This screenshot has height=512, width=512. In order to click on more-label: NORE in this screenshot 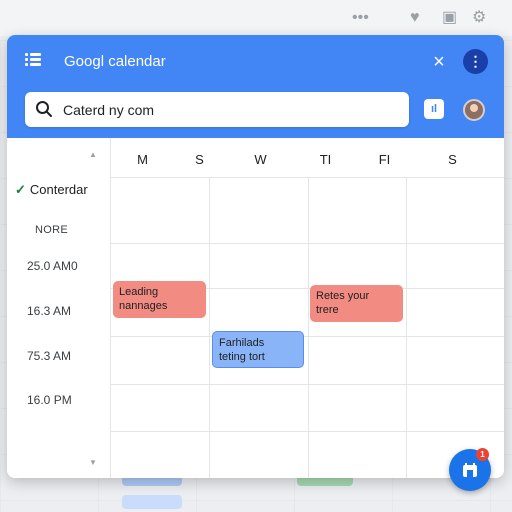, I will do `click(51, 230)`.